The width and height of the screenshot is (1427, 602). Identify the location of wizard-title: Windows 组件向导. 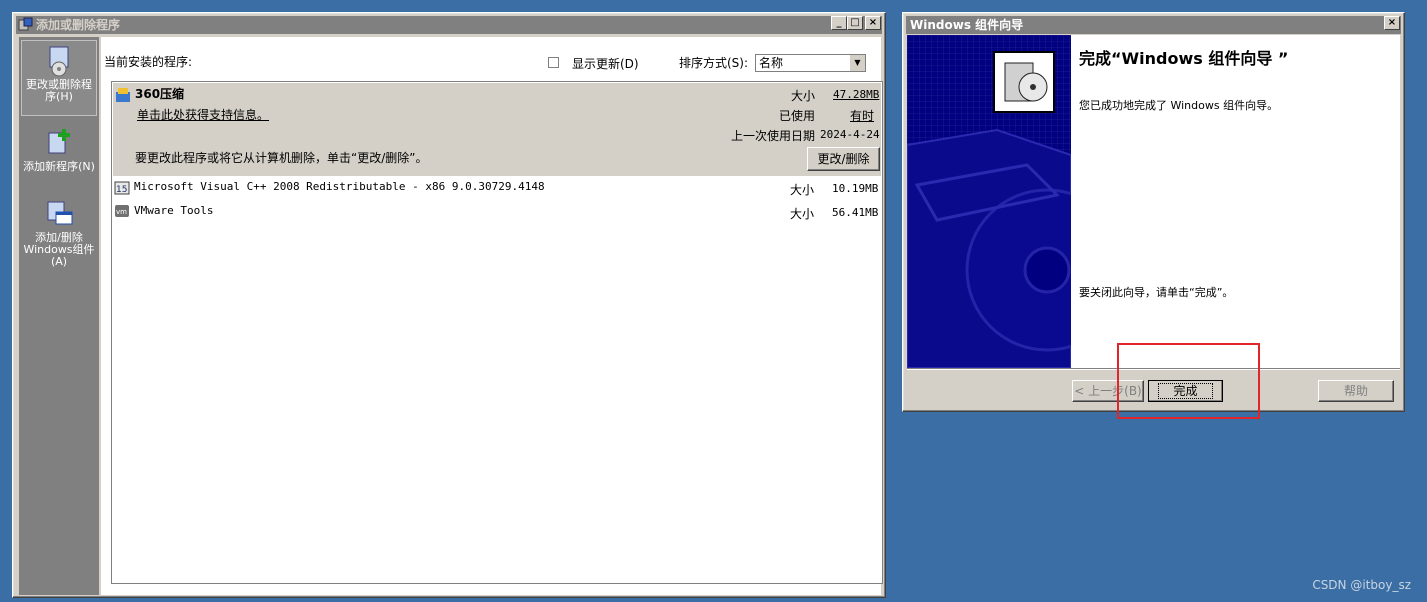
(967, 25).